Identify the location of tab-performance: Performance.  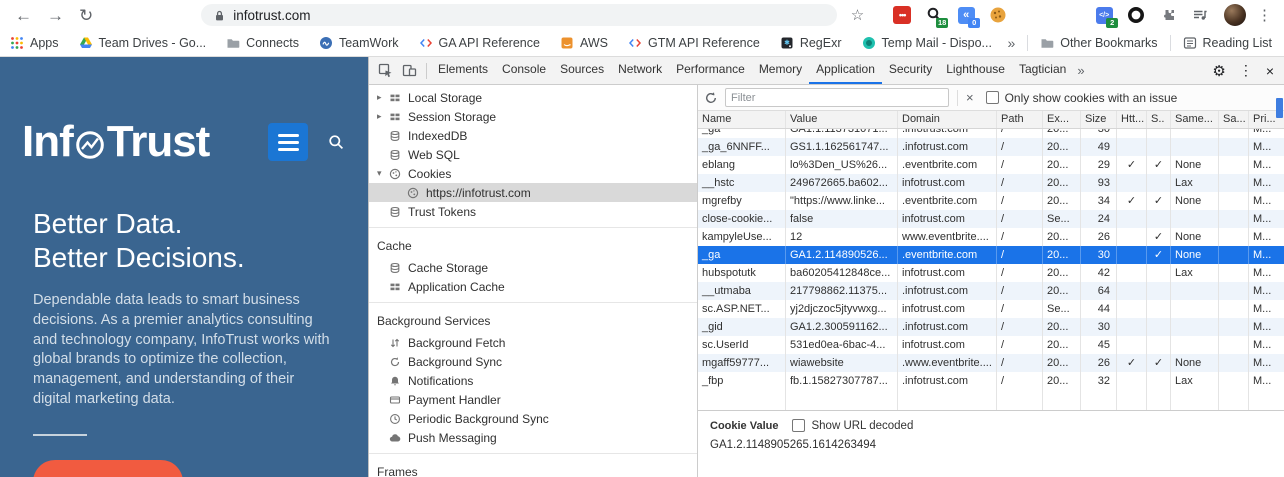
(710, 70).